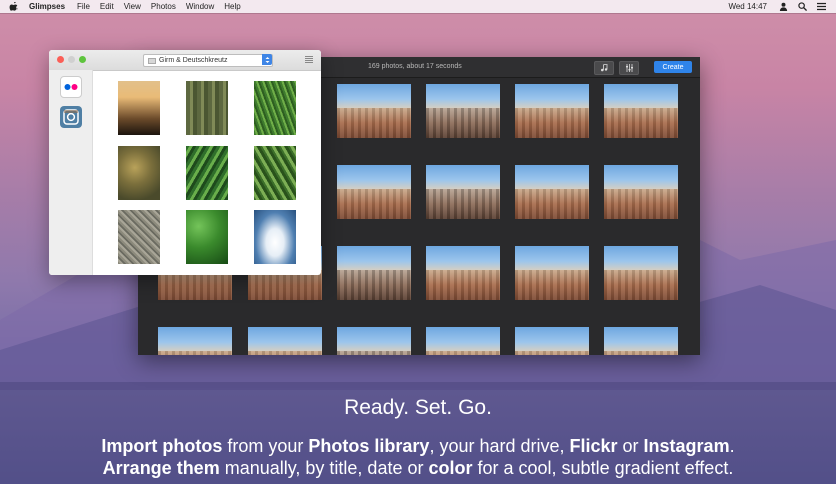 The image size is (836, 484). What do you see at coordinates (630, 446) in the screenshot?
I see `caption-text: or` at bounding box center [630, 446].